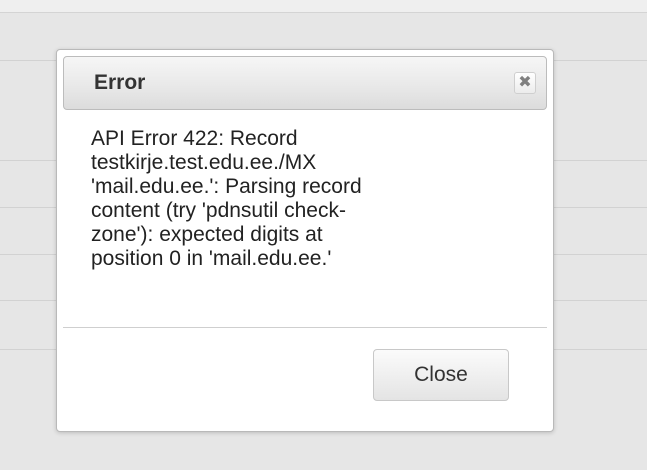 The image size is (647, 470). I want to click on background-page-header, so click(323, 6).